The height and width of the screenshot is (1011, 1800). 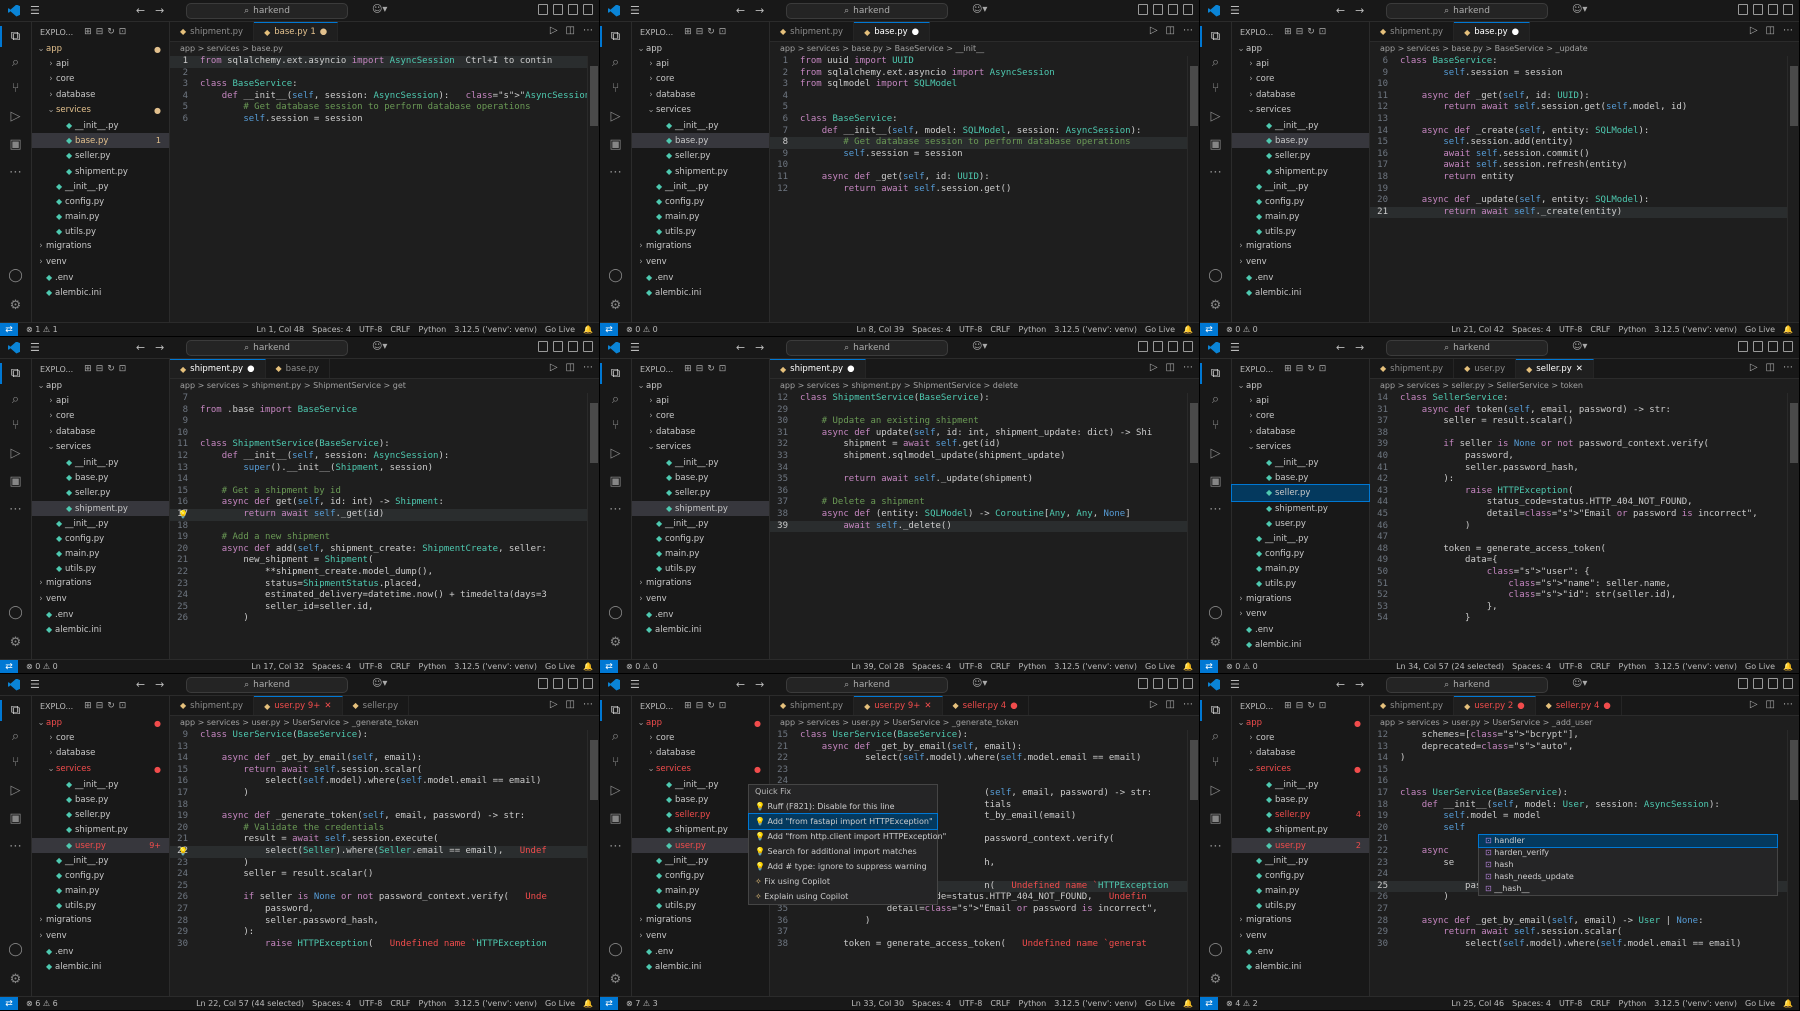 What do you see at coordinates (378, 74) in the screenshot?
I see `code-line: 2` at bounding box center [378, 74].